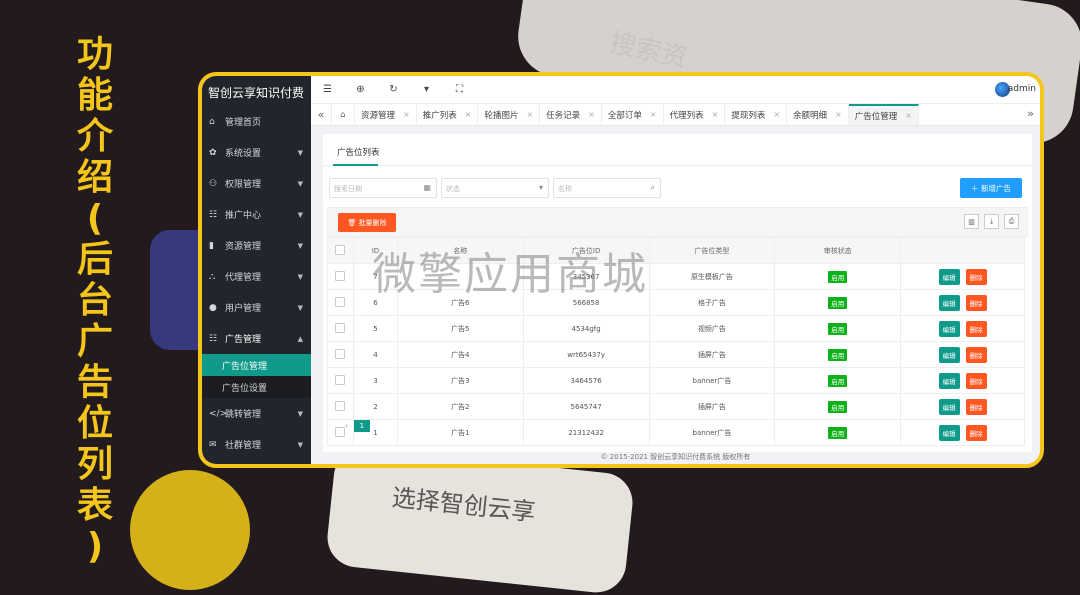  I want to click on export-icon: ⤓, so click(991, 221).